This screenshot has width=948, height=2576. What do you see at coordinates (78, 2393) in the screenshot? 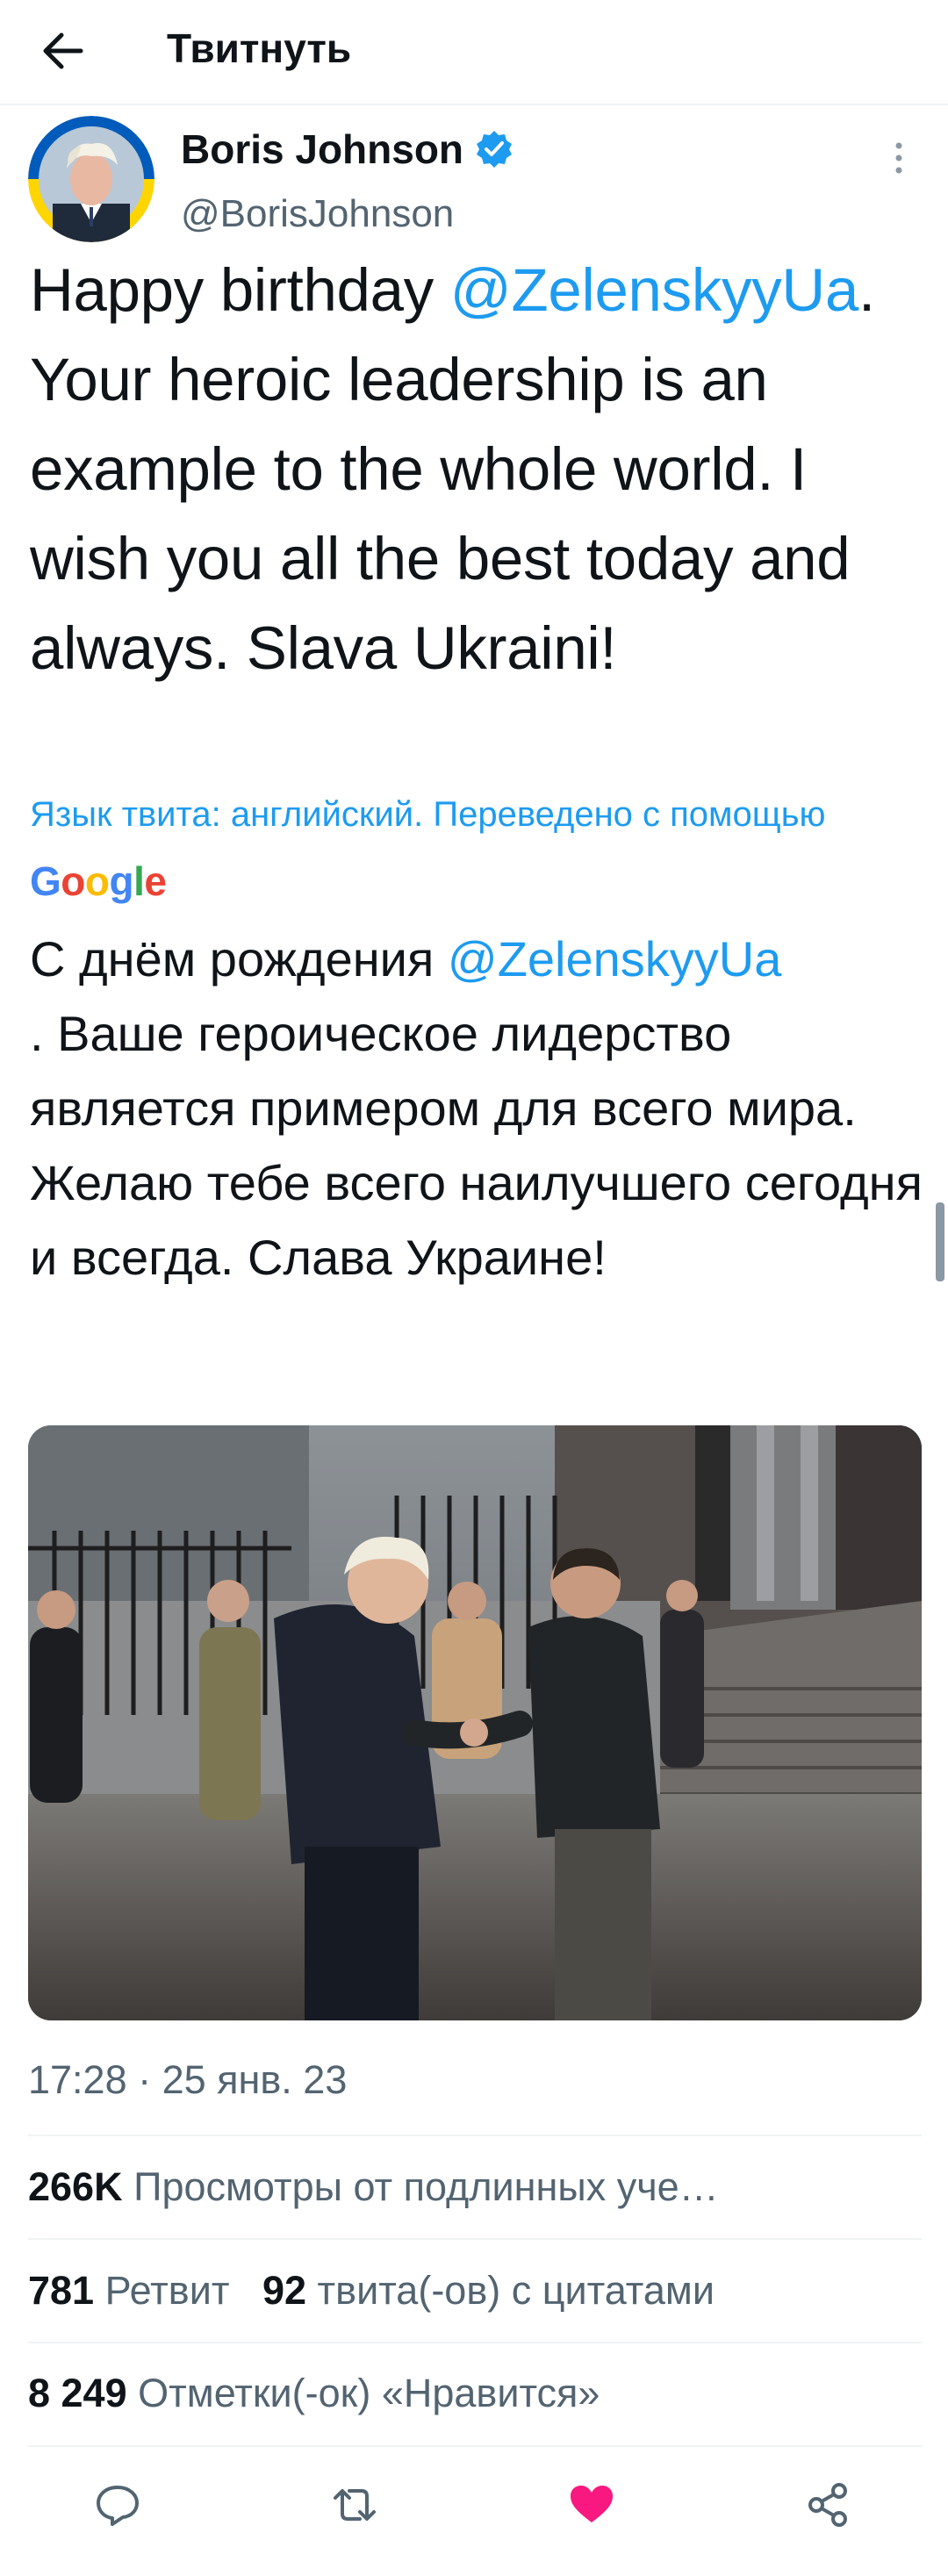
I see `likes-count: 8 249` at bounding box center [78, 2393].